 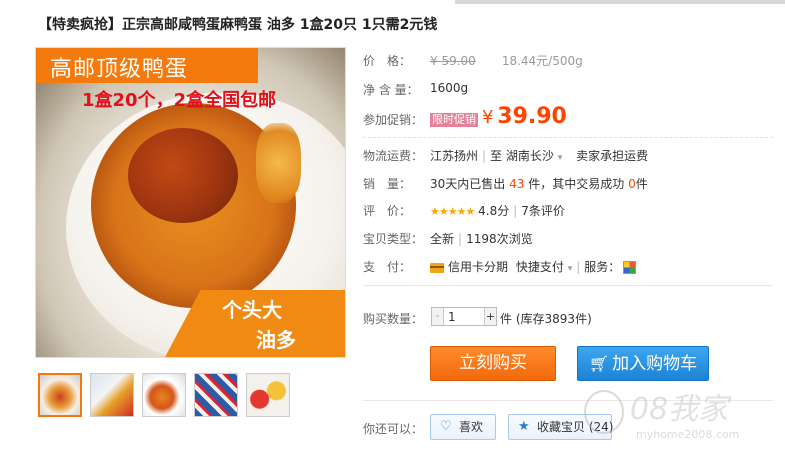 What do you see at coordinates (454, 119) in the screenshot?
I see `promo-tag: 限时促销` at bounding box center [454, 119].